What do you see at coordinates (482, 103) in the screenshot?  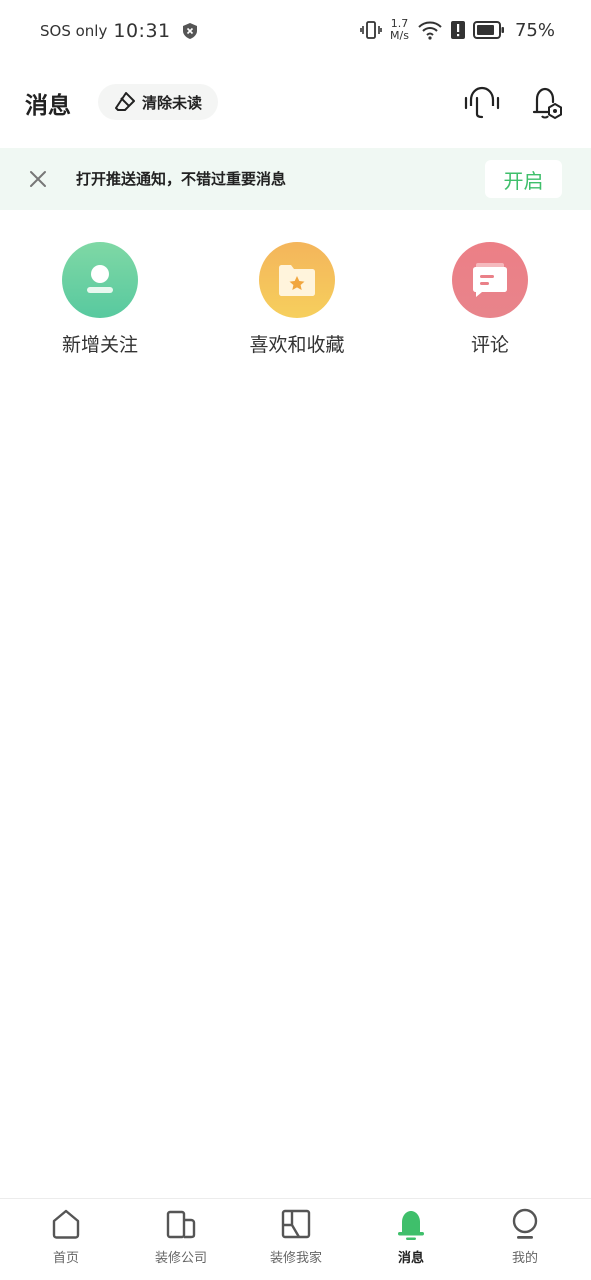 I see `headset-icon` at bounding box center [482, 103].